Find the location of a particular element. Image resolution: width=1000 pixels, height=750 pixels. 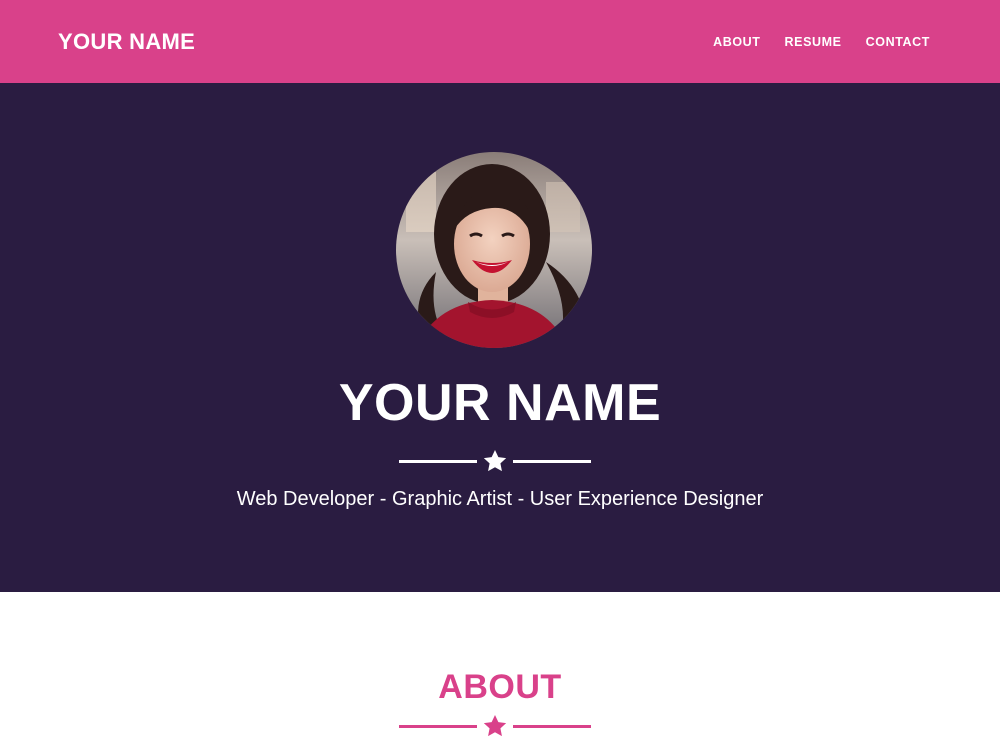

brand-link: YOUR NAME is located at coordinates (126, 42).